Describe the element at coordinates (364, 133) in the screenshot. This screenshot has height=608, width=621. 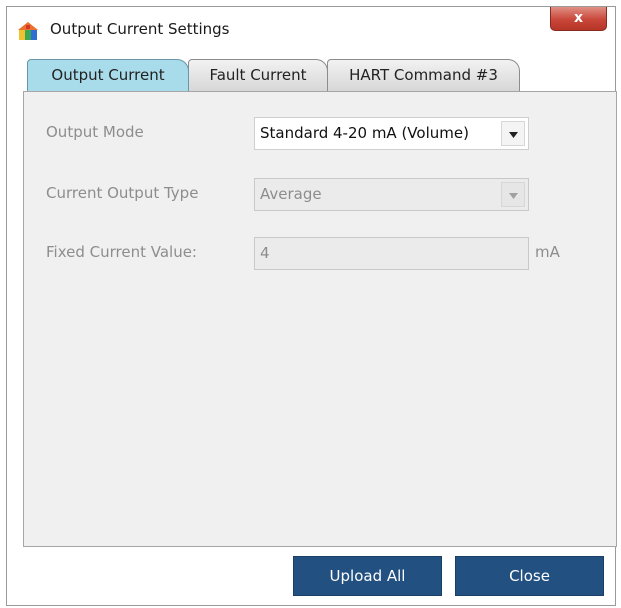
I see `output-mode-value: Standard 4-20 mA (Volume)` at that location.